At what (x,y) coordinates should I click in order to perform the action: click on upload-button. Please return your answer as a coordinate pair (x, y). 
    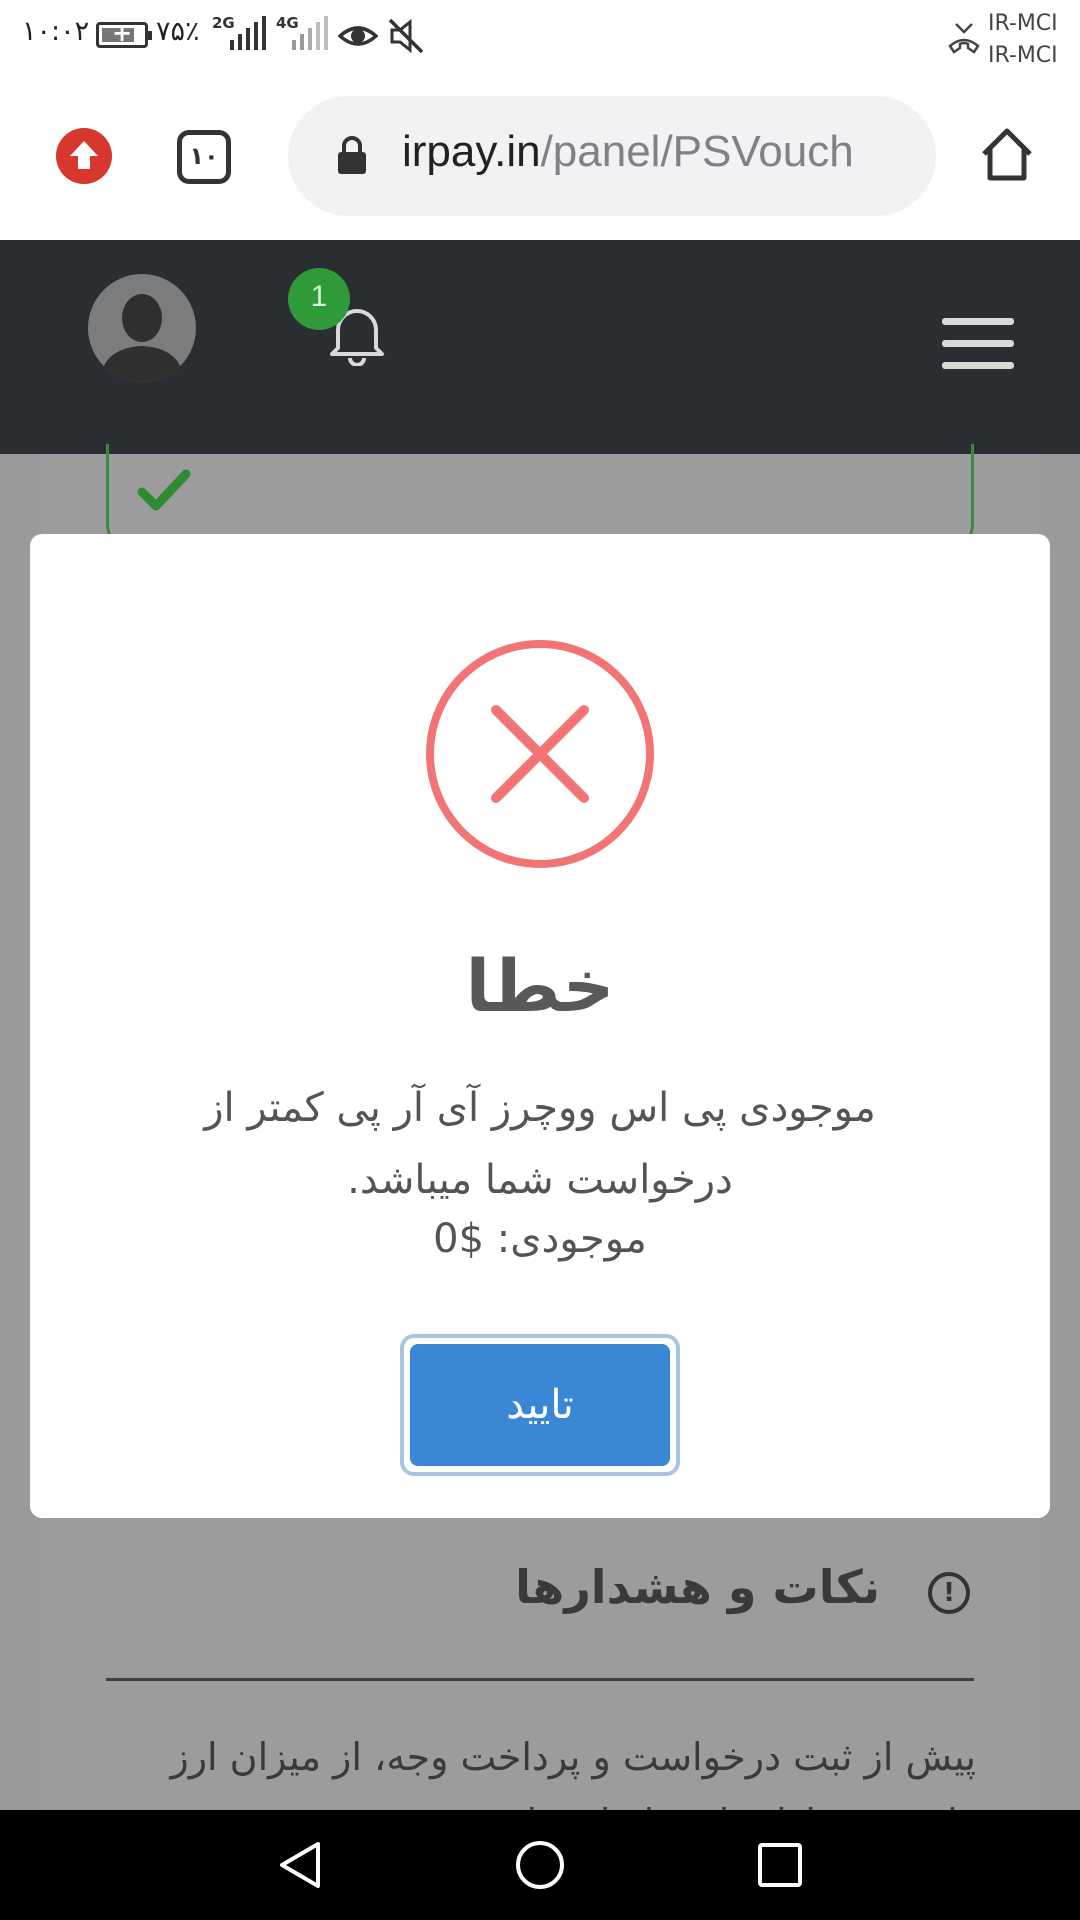
    Looking at the image, I should click on (84, 156).